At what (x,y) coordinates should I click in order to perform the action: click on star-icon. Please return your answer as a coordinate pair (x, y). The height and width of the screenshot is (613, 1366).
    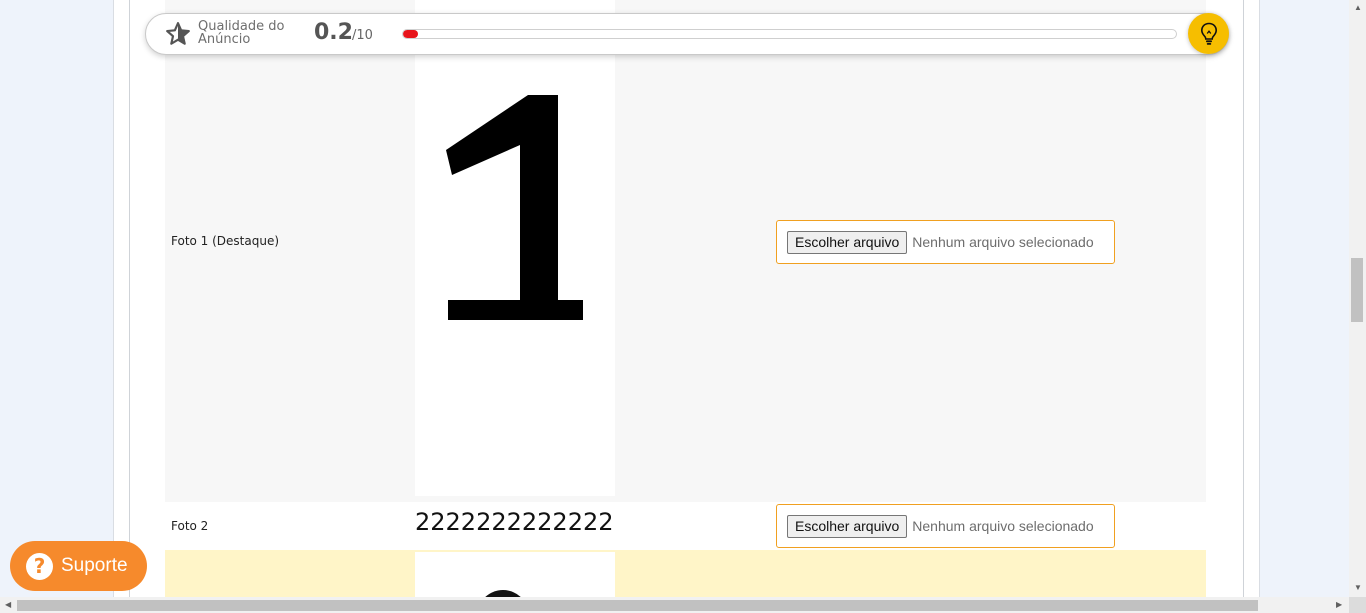
    Looking at the image, I should click on (178, 33).